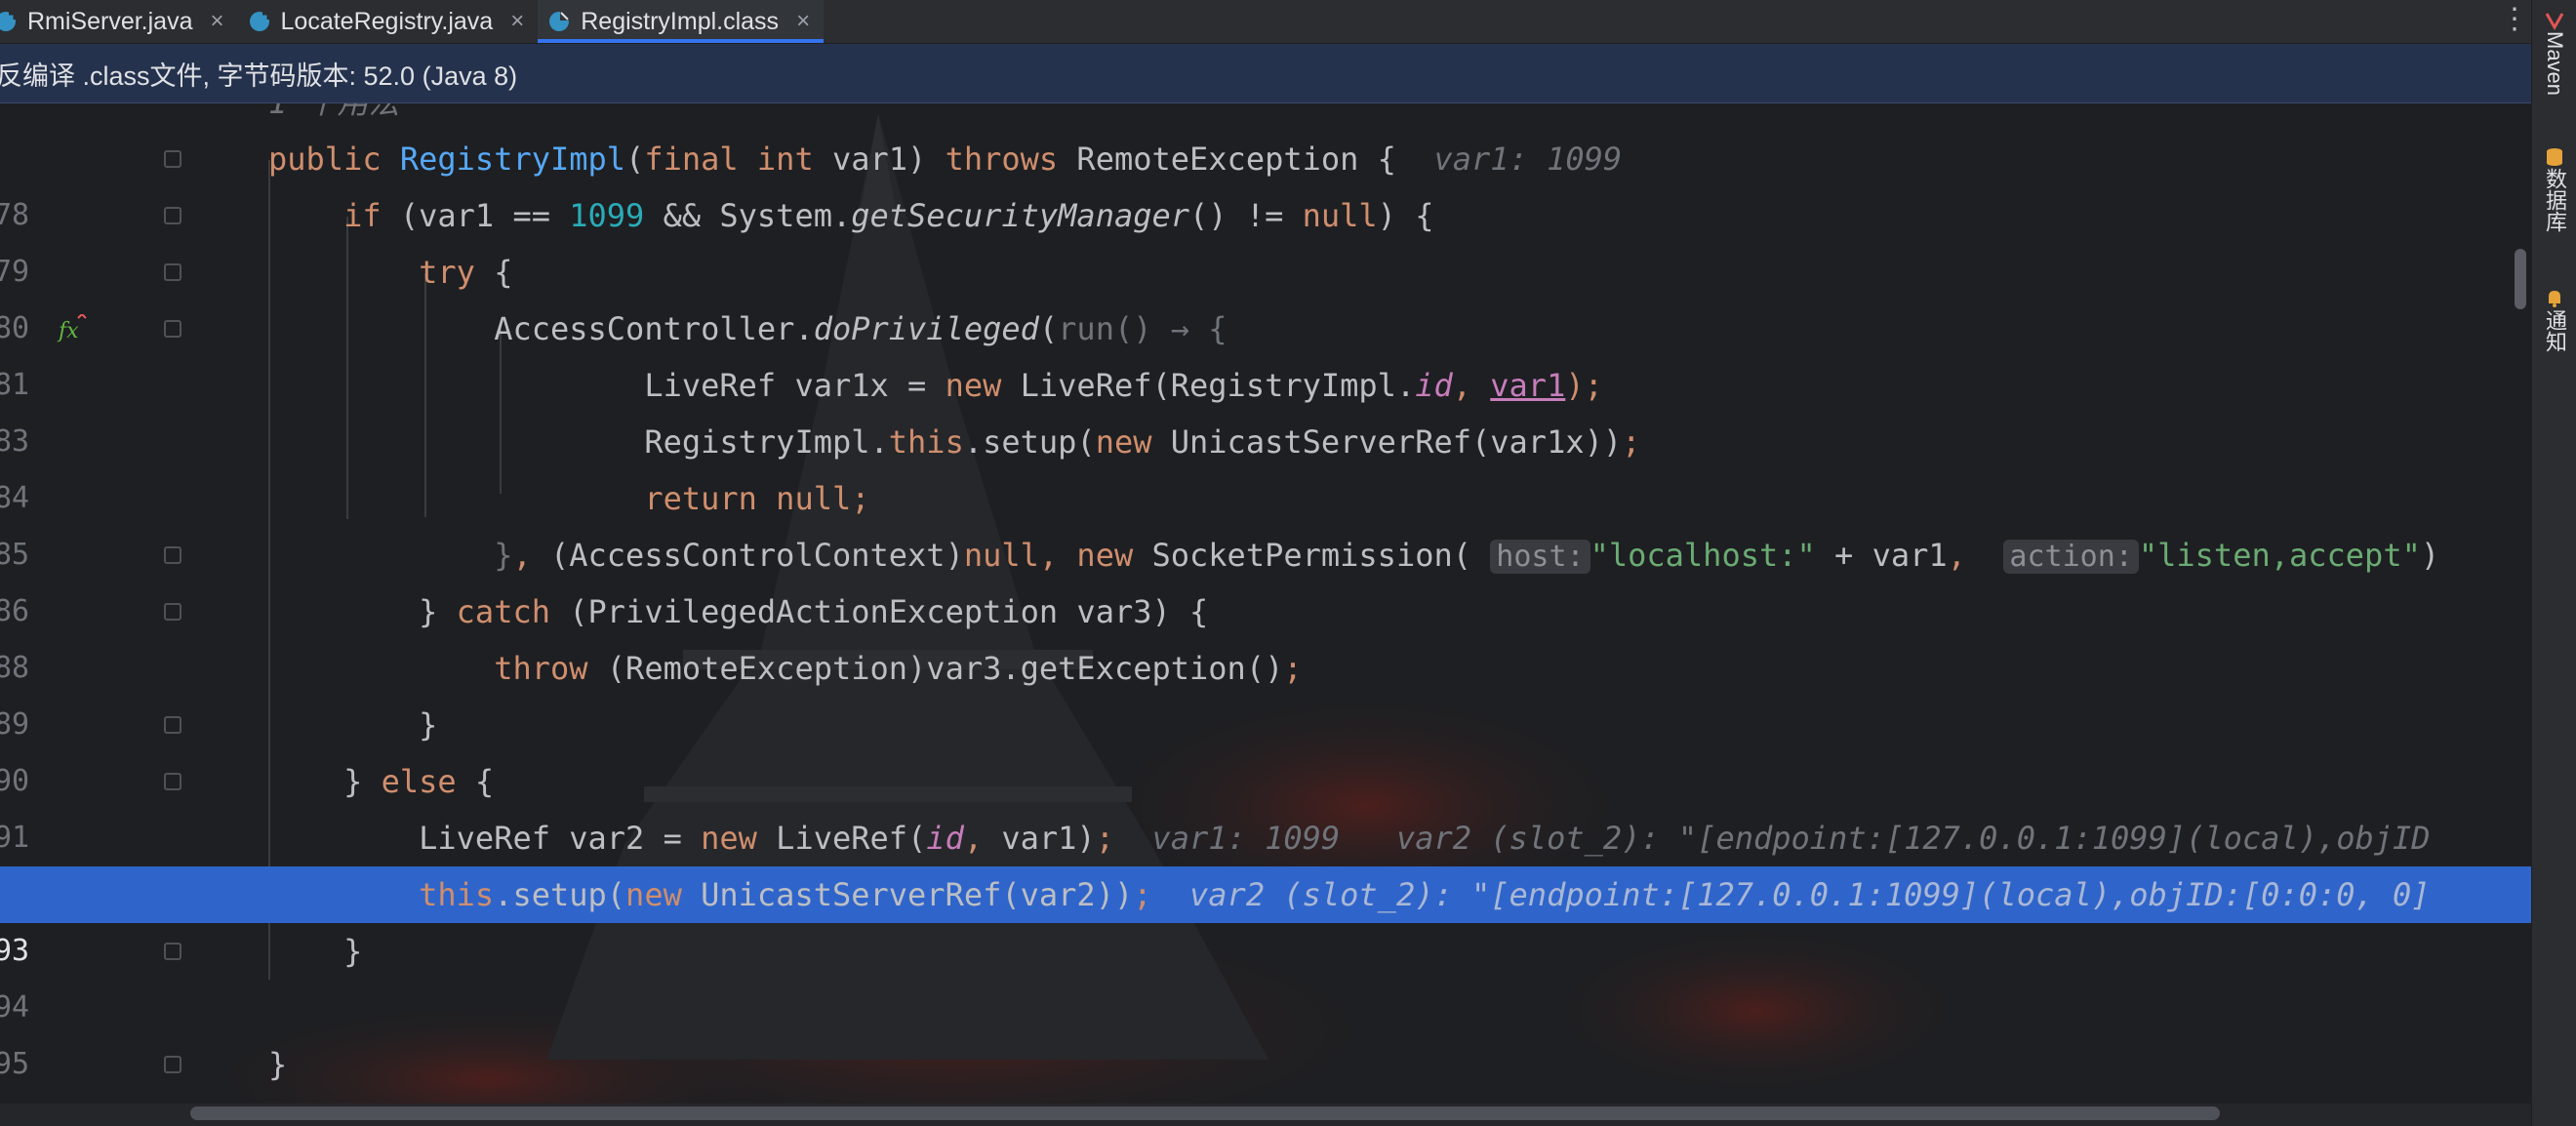 This screenshot has height=1126, width=2576. Describe the element at coordinates (2554, 22) in the screenshot. I see `maven-icon` at that location.